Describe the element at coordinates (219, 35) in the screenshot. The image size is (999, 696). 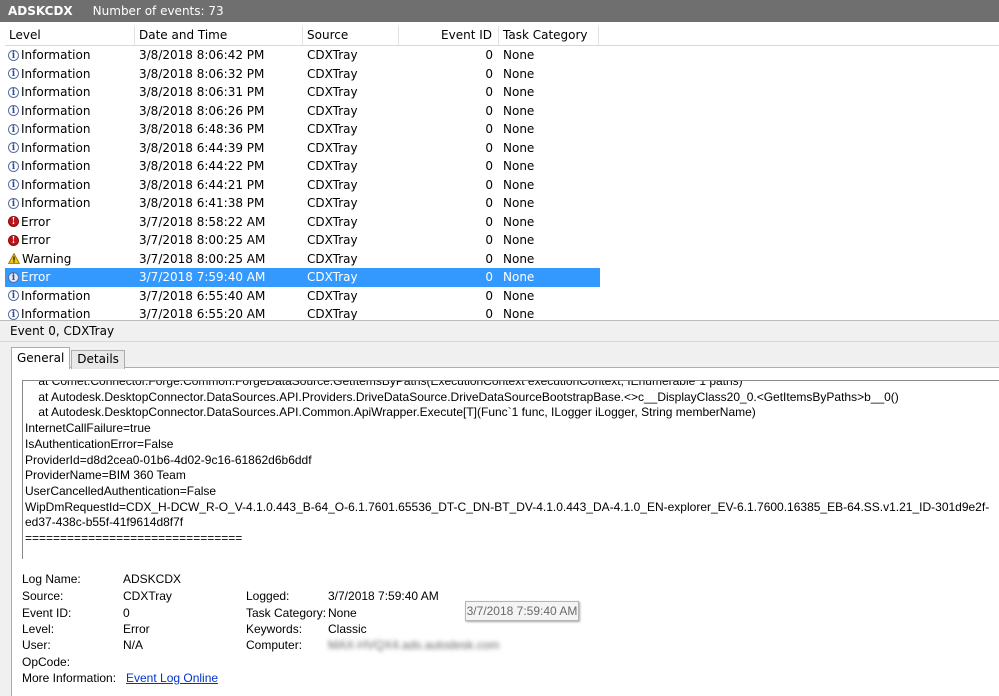
I see `column-header-date: Date and Time` at that location.